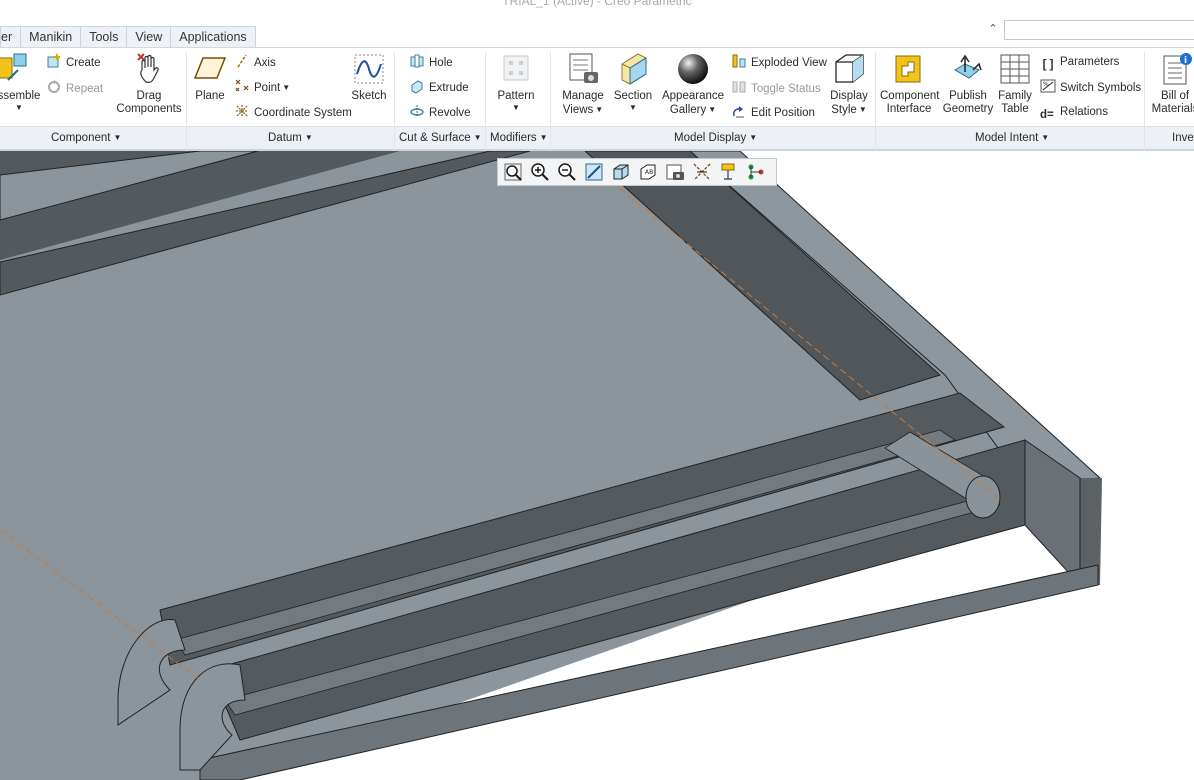 The image size is (1194, 780). Describe the element at coordinates (1099, 30) in the screenshot. I see `search-input` at that location.